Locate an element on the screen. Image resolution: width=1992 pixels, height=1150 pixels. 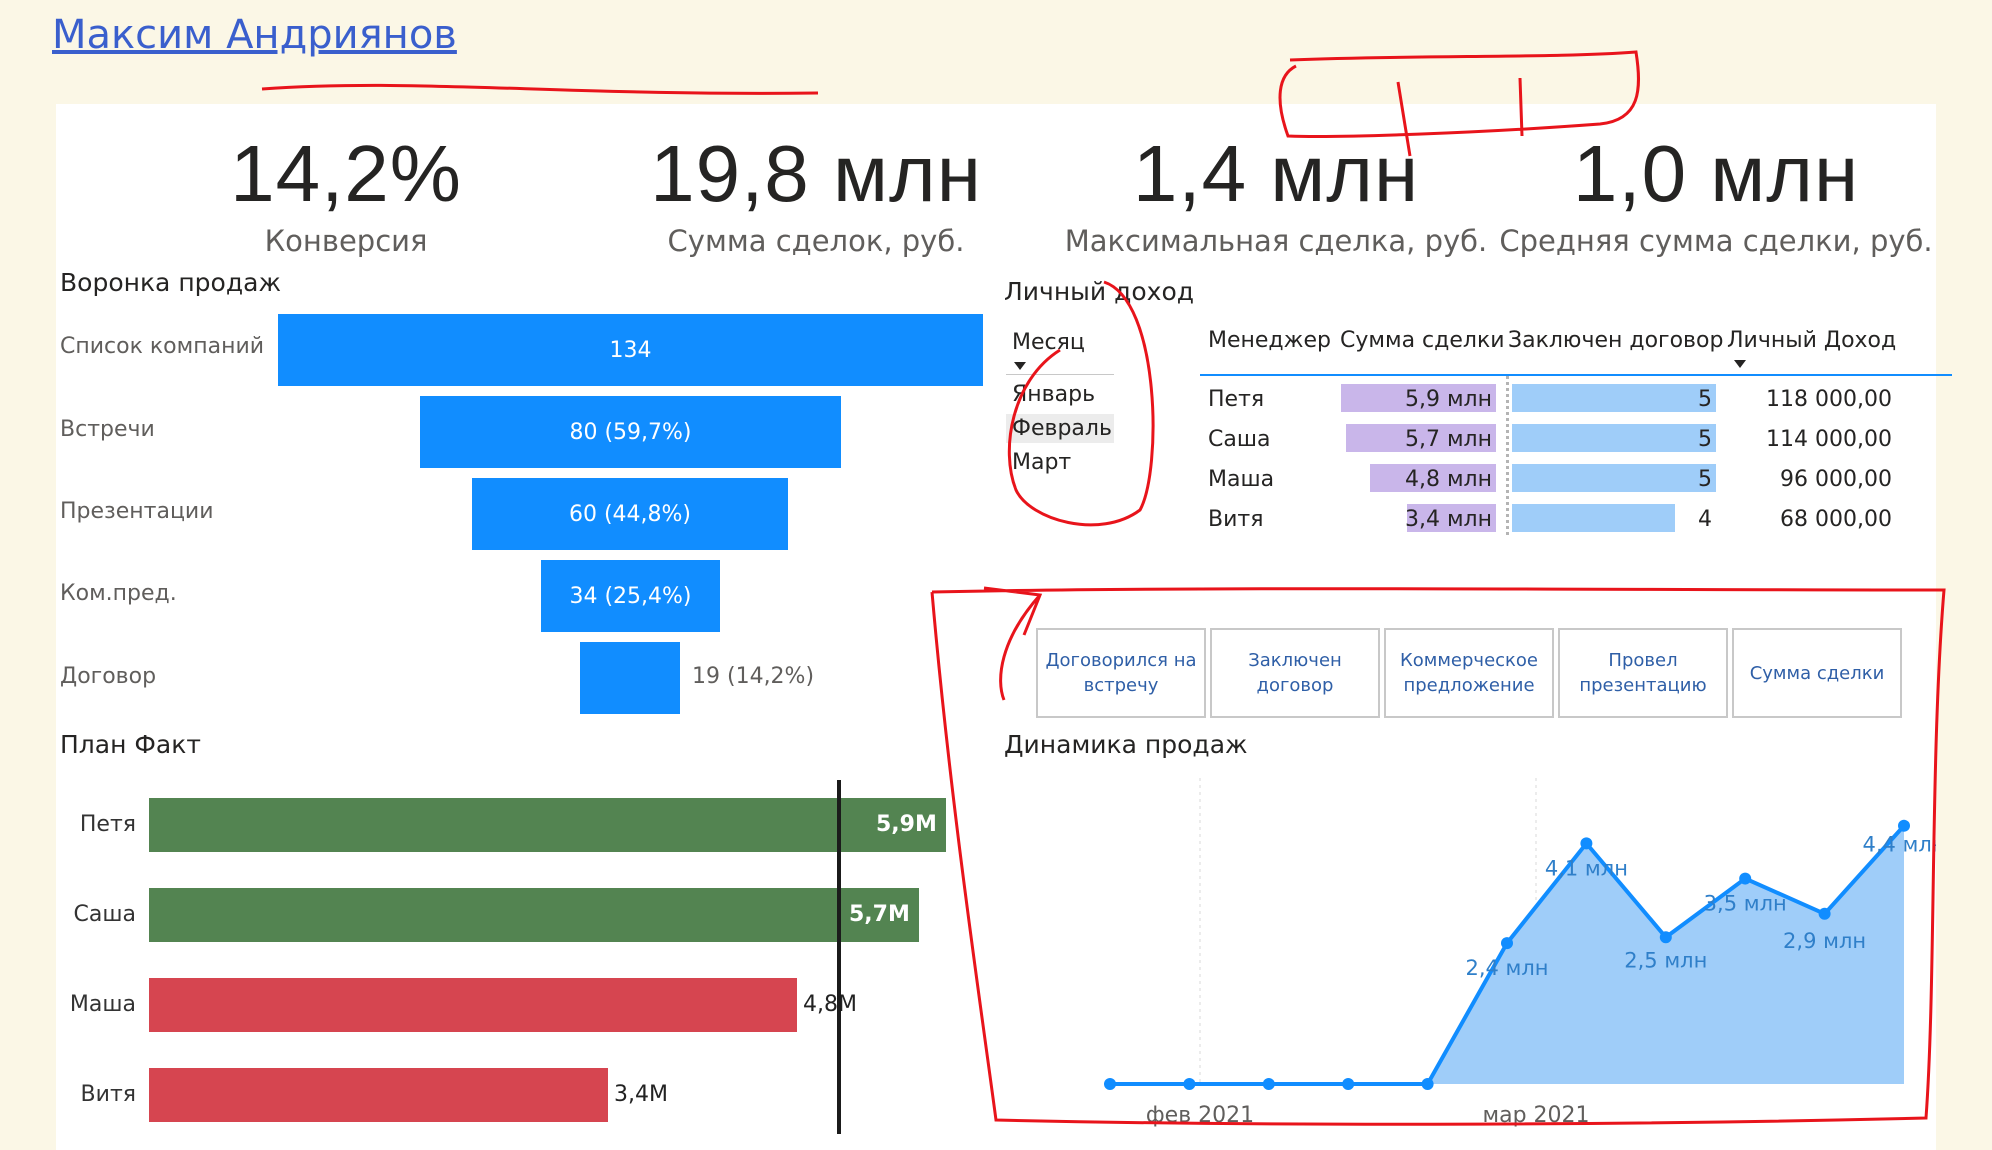
data-label: 2,9 млн is located at coordinates (1824, 941).